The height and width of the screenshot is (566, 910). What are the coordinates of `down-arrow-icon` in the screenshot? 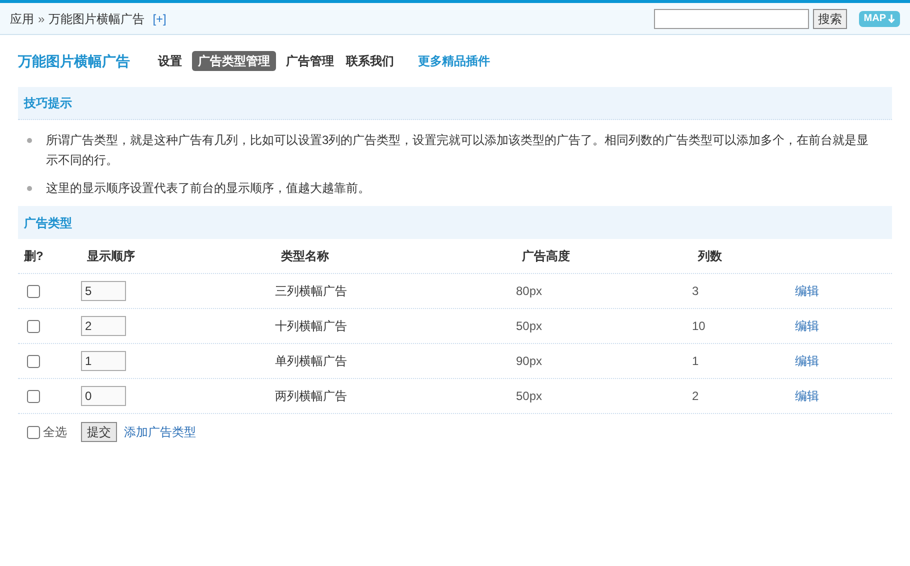 It's located at (891, 18).